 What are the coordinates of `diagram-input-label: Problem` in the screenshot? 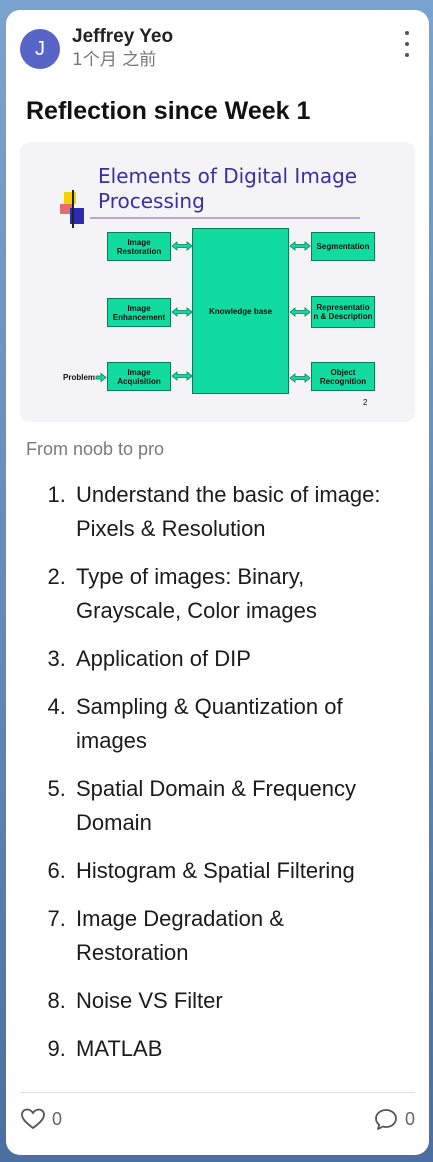 It's located at (79, 377).